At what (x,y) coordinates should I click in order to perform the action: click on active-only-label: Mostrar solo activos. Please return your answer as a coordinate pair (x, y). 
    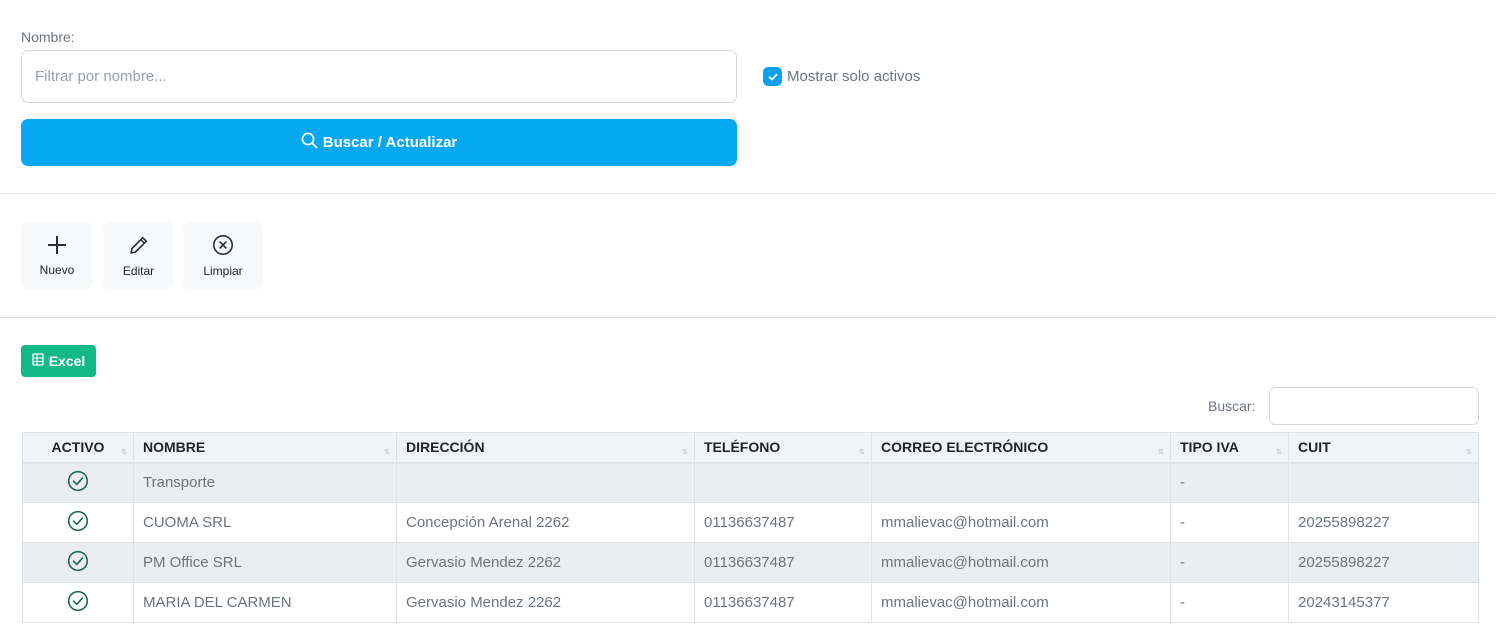
    Looking at the image, I should click on (854, 76).